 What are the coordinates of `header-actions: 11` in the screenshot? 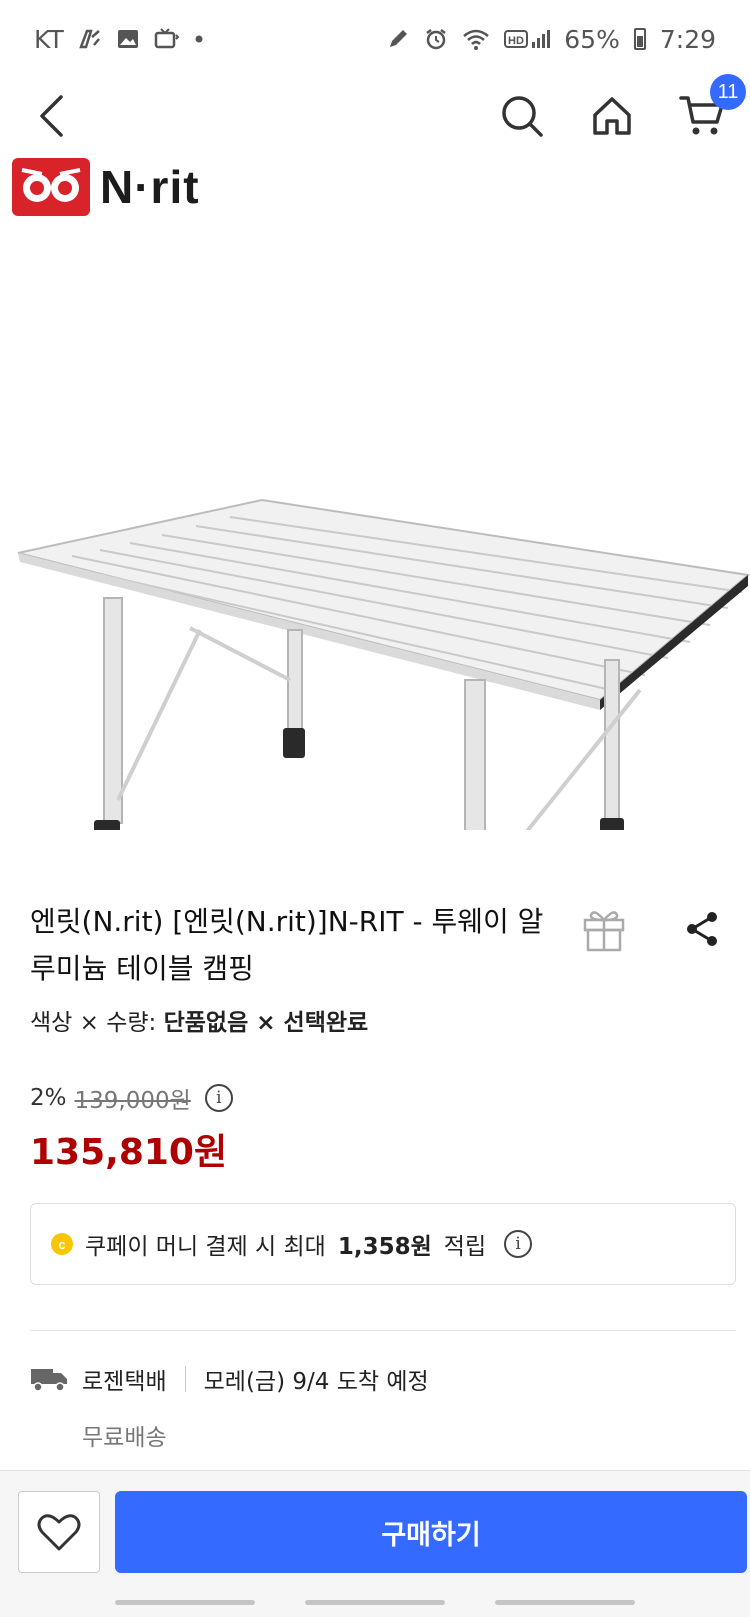 It's located at (619, 110).